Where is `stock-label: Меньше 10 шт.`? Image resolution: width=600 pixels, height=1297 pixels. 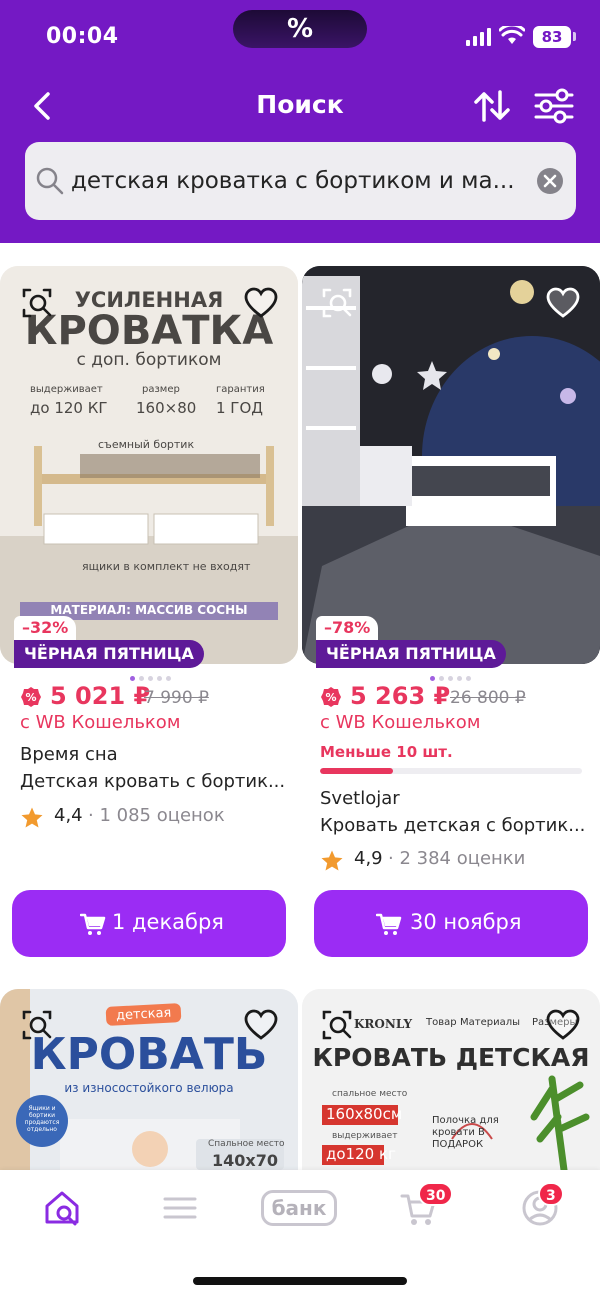
stock-label: Меньше 10 шт. is located at coordinates (386, 752).